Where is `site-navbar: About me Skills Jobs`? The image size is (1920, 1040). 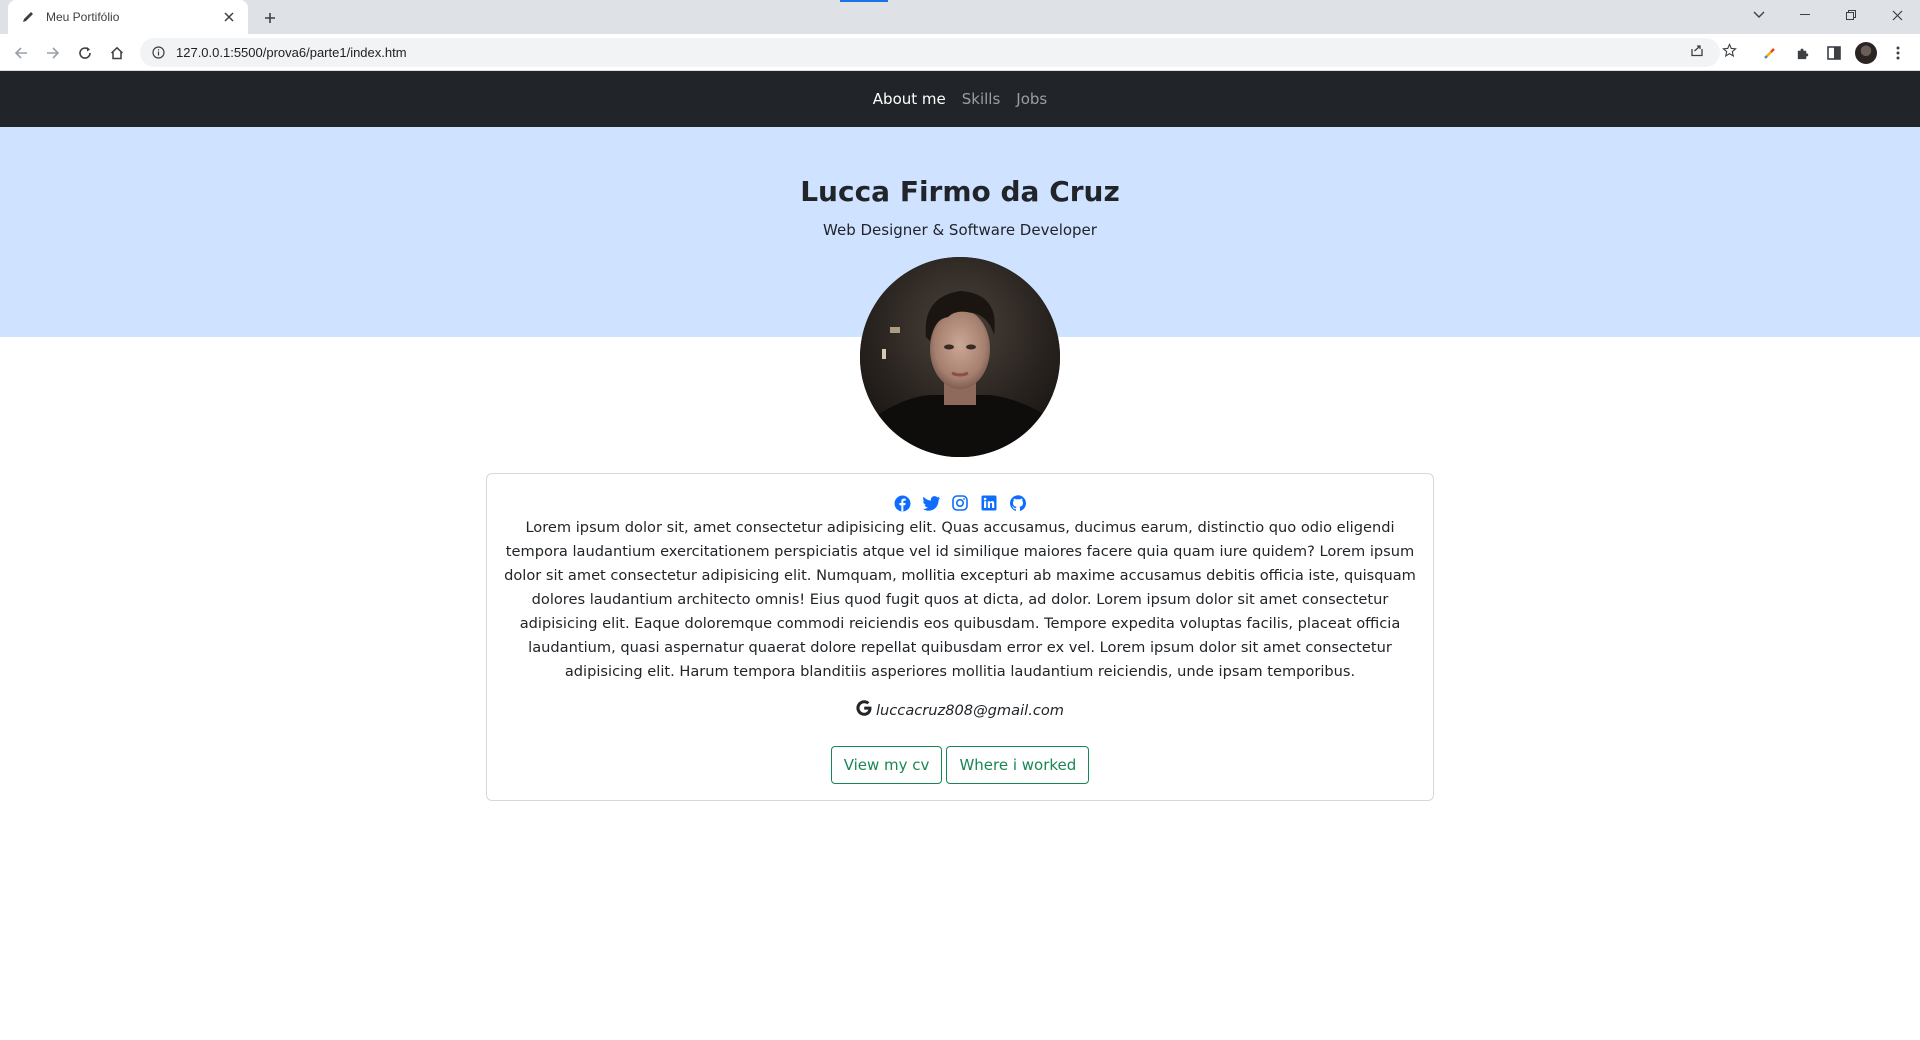 site-navbar: About me Skills Jobs is located at coordinates (960, 99).